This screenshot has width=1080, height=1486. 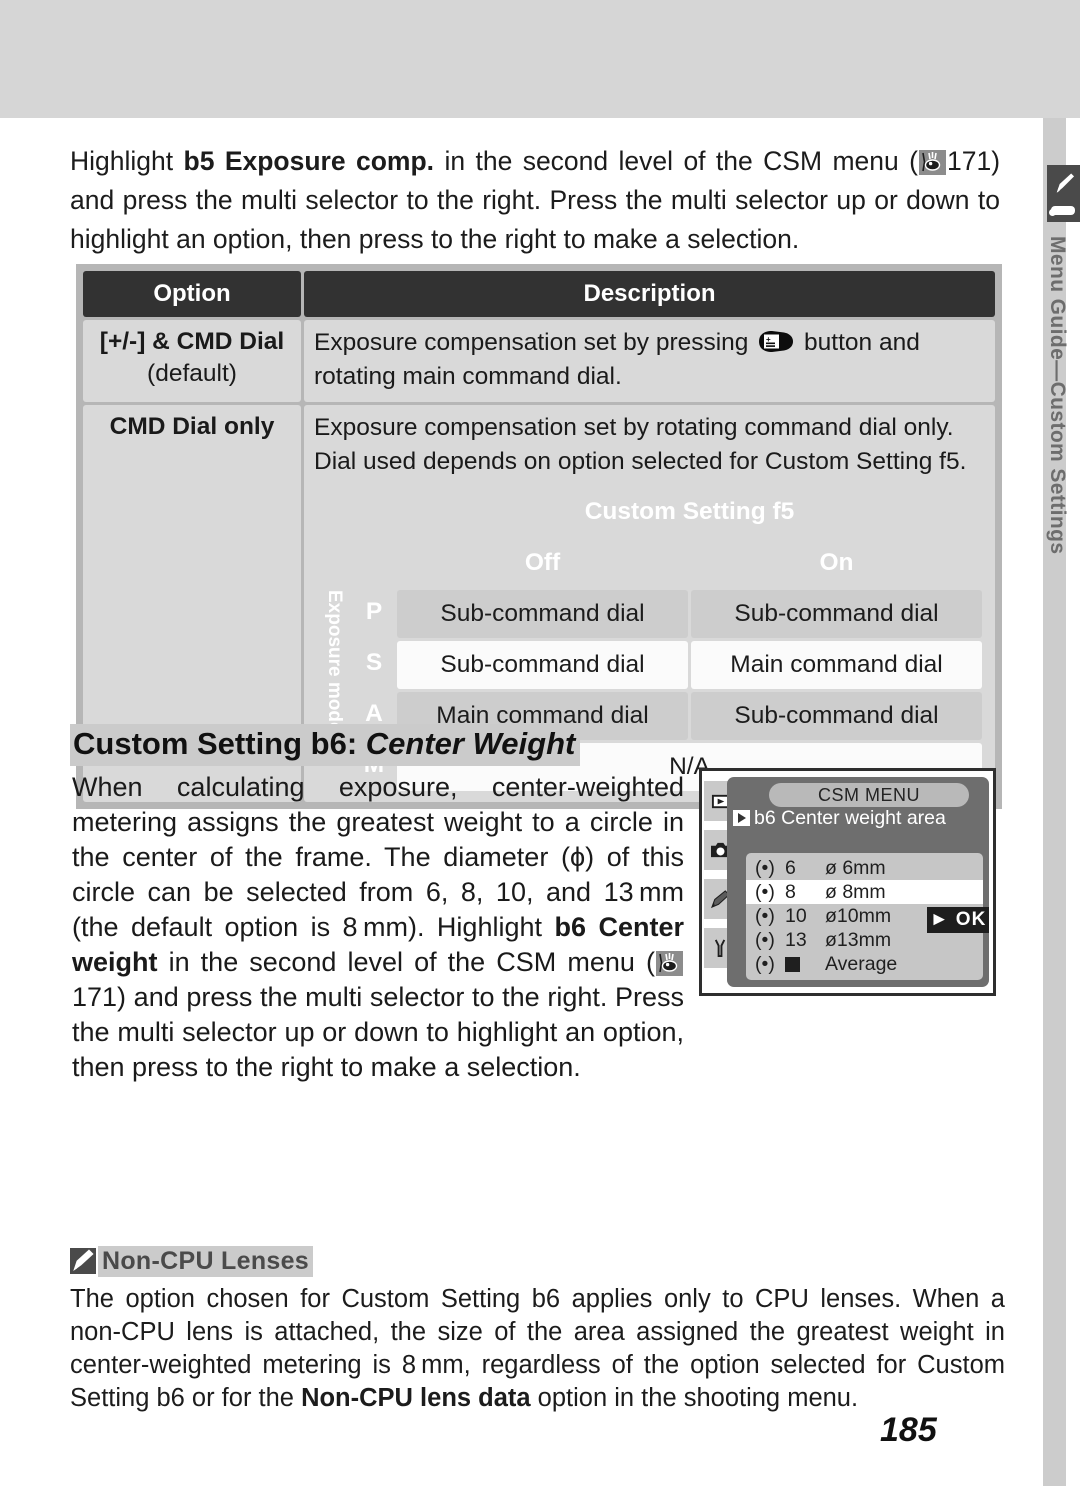 What do you see at coordinates (334, 661) in the screenshot?
I see `exposure-mode-text: Exposure mode` at bounding box center [334, 661].